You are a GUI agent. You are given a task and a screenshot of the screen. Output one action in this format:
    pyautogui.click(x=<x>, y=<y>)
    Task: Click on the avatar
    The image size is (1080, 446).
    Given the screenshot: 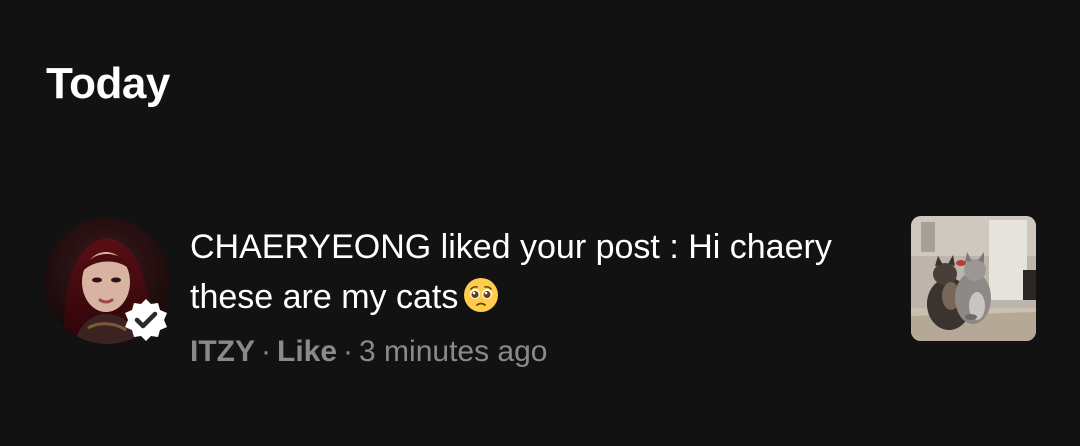 What is the action you would take?
    pyautogui.click(x=107, y=281)
    